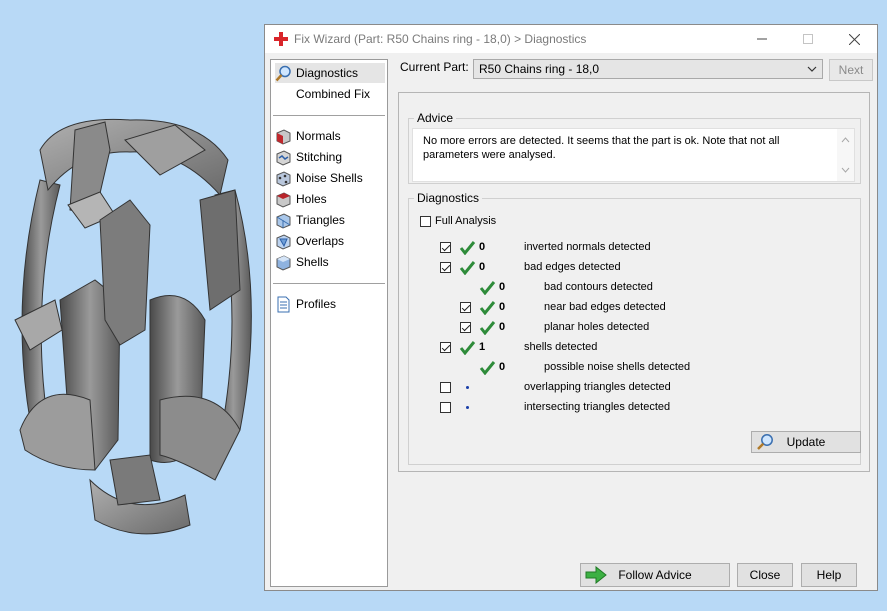 The image size is (887, 611). What do you see at coordinates (596, 575) in the screenshot?
I see `green-arrow-right-icon` at bounding box center [596, 575].